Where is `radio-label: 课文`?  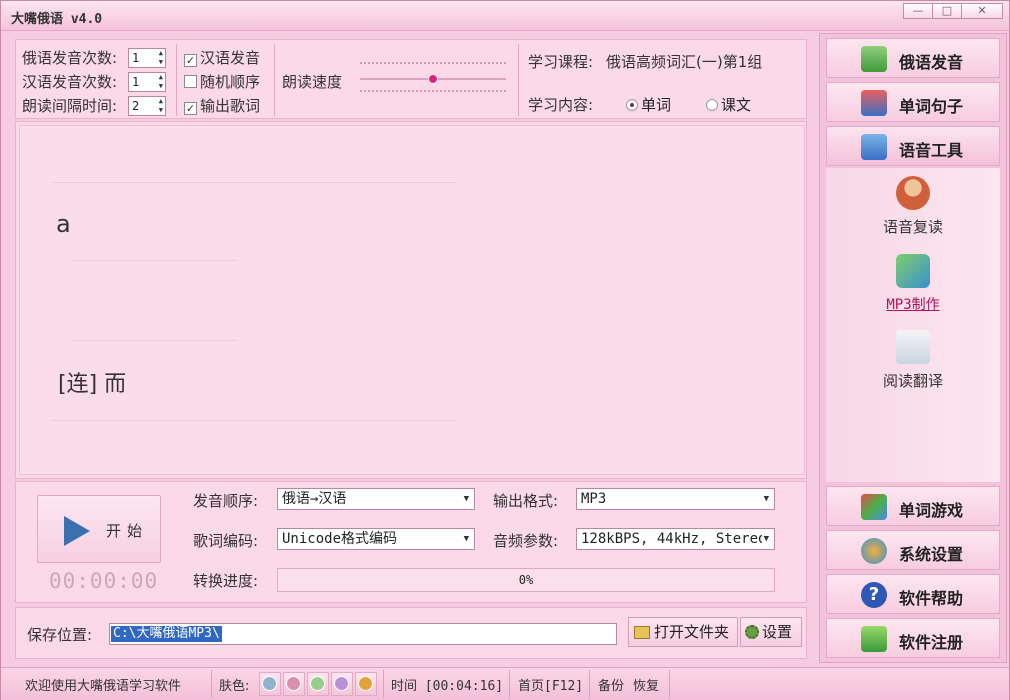
radio-label: 课文 is located at coordinates (736, 105).